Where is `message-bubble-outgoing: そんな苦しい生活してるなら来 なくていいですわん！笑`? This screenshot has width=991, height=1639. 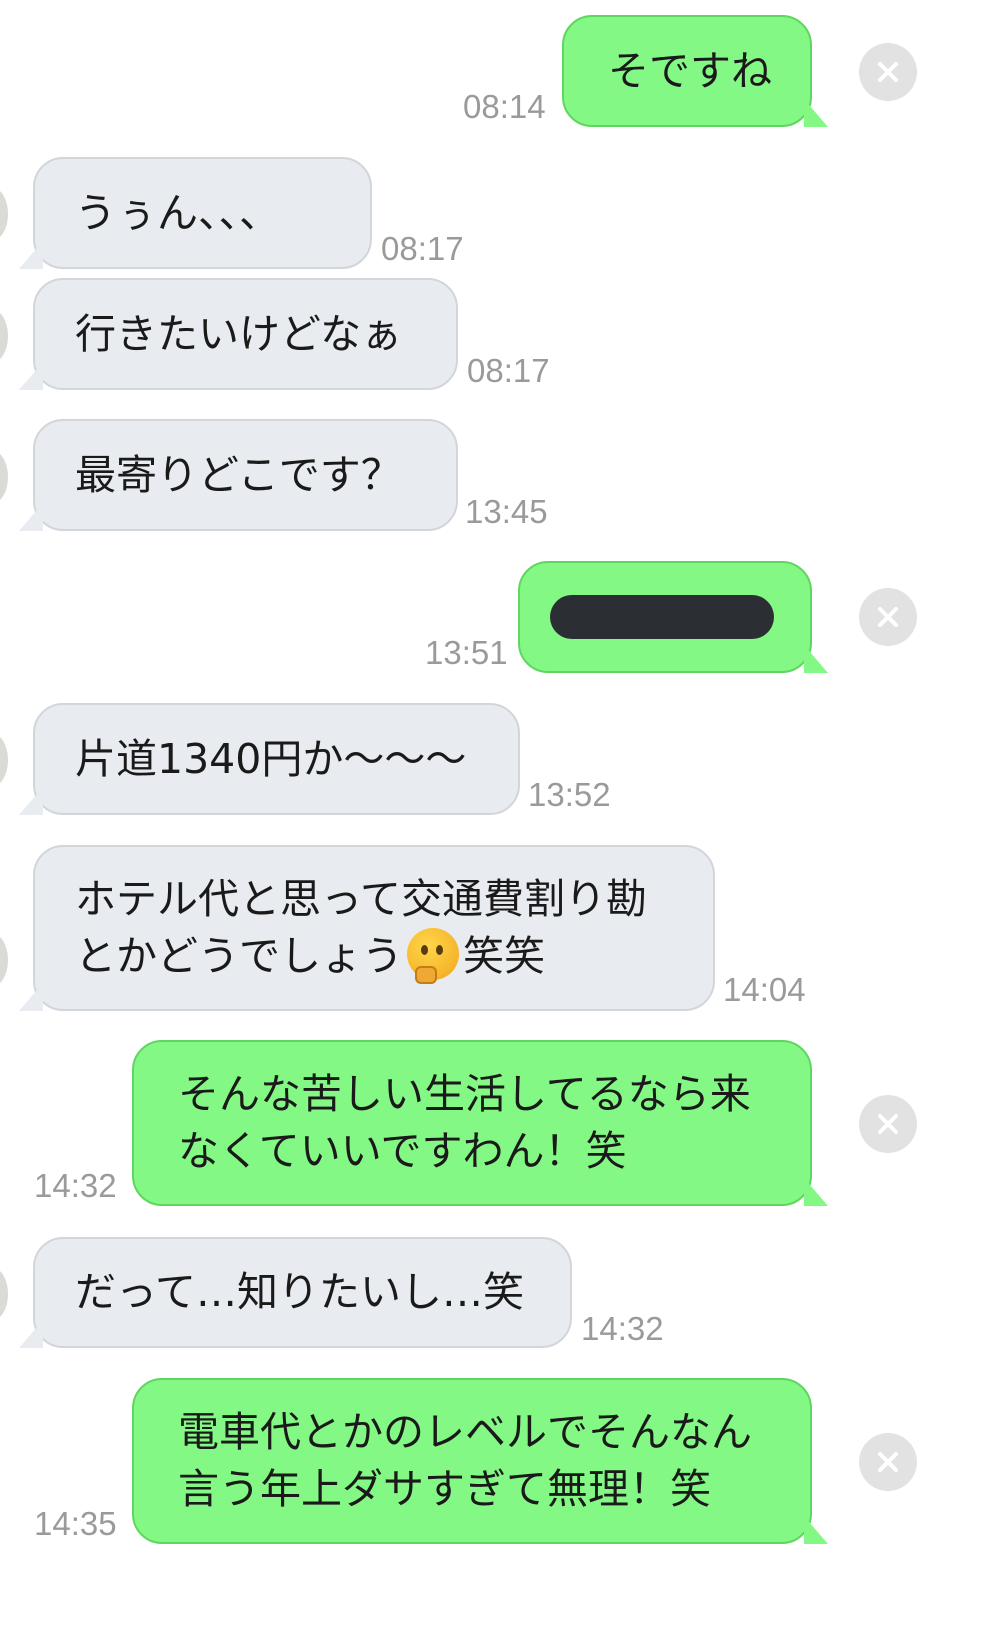
message-bubble-outgoing: そんな苦しい生活してるなら来 なくていいですわん！笑 is located at coordinates (480, 1123).